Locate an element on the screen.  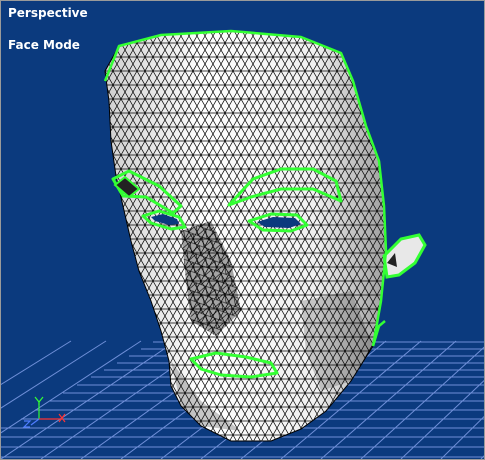
view-label: Perspective is located at coordinates (48, 13).